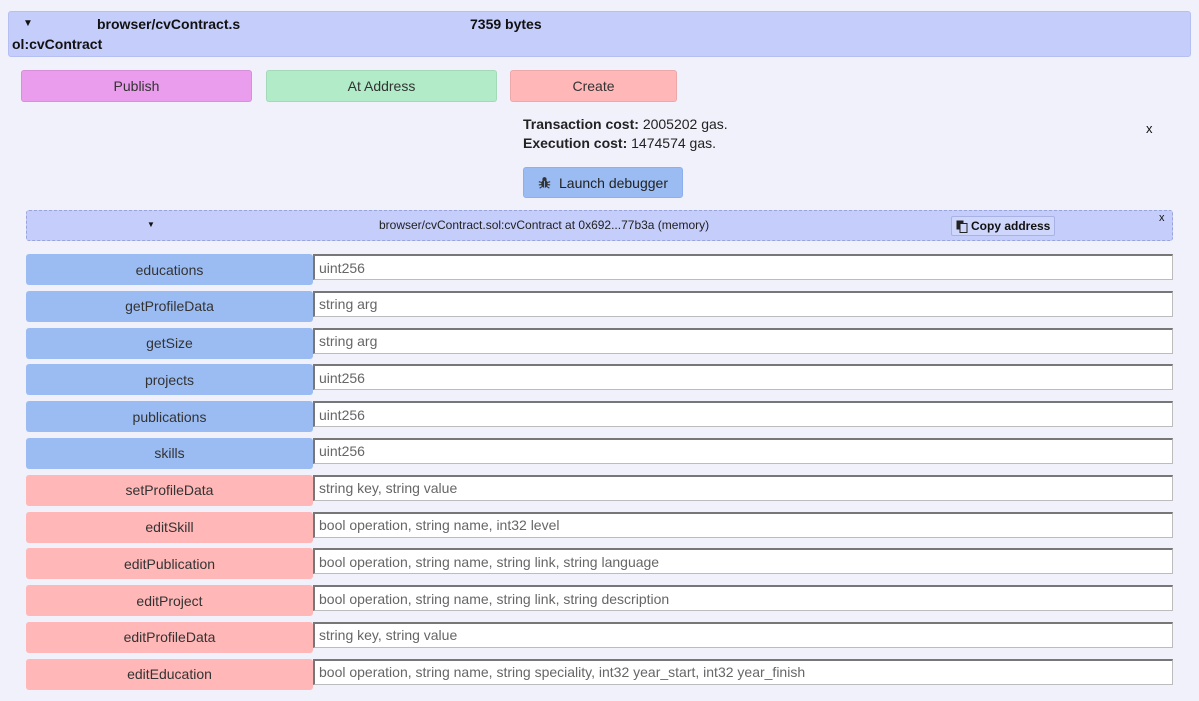 The width and height of the screenshot is (1199, 701). I want to click on function-args-input-publications, so click(743, 414).